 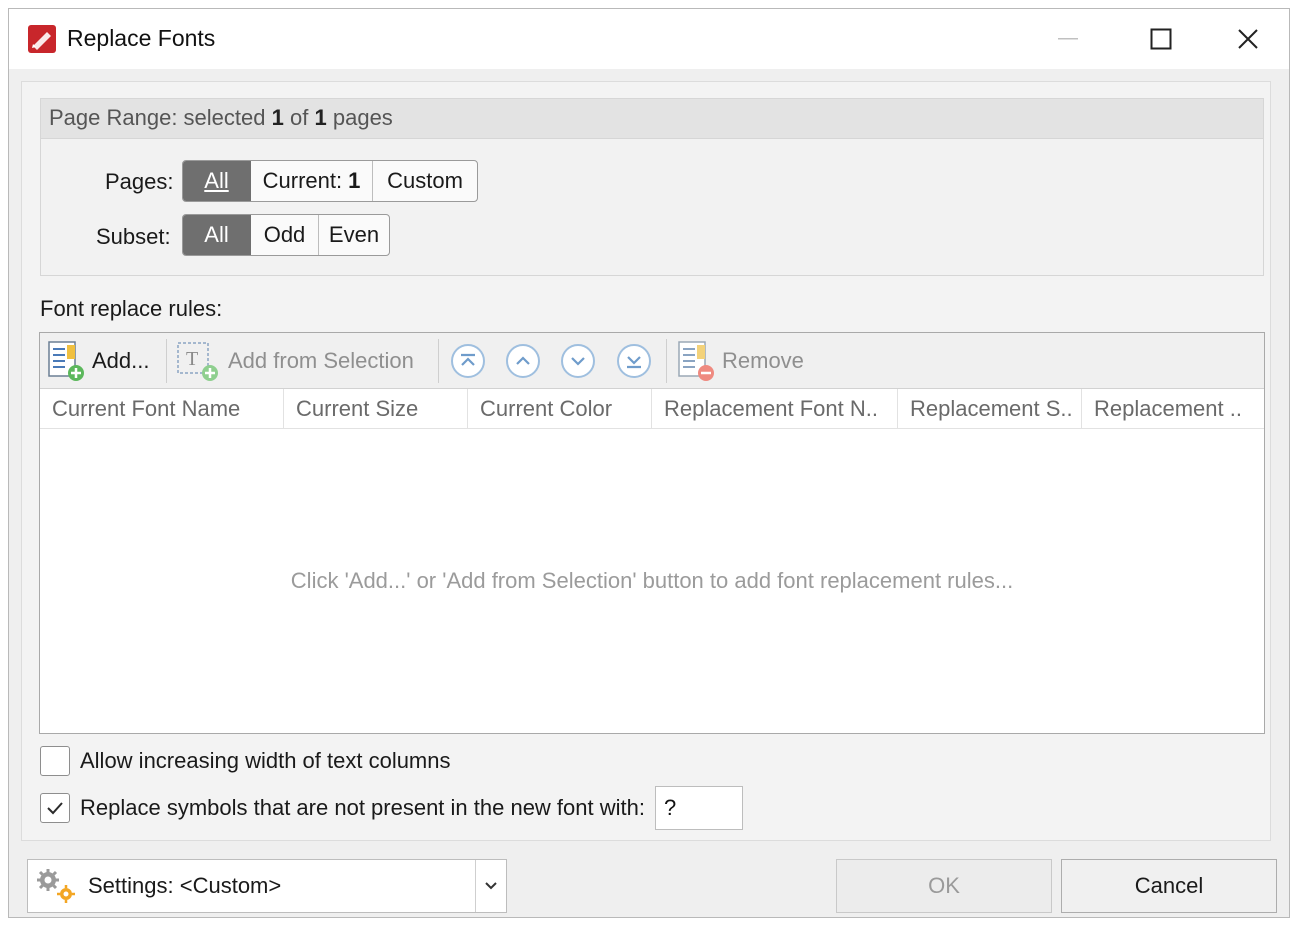 I want to click on selected-count: 1, so click(x=277, y=117).